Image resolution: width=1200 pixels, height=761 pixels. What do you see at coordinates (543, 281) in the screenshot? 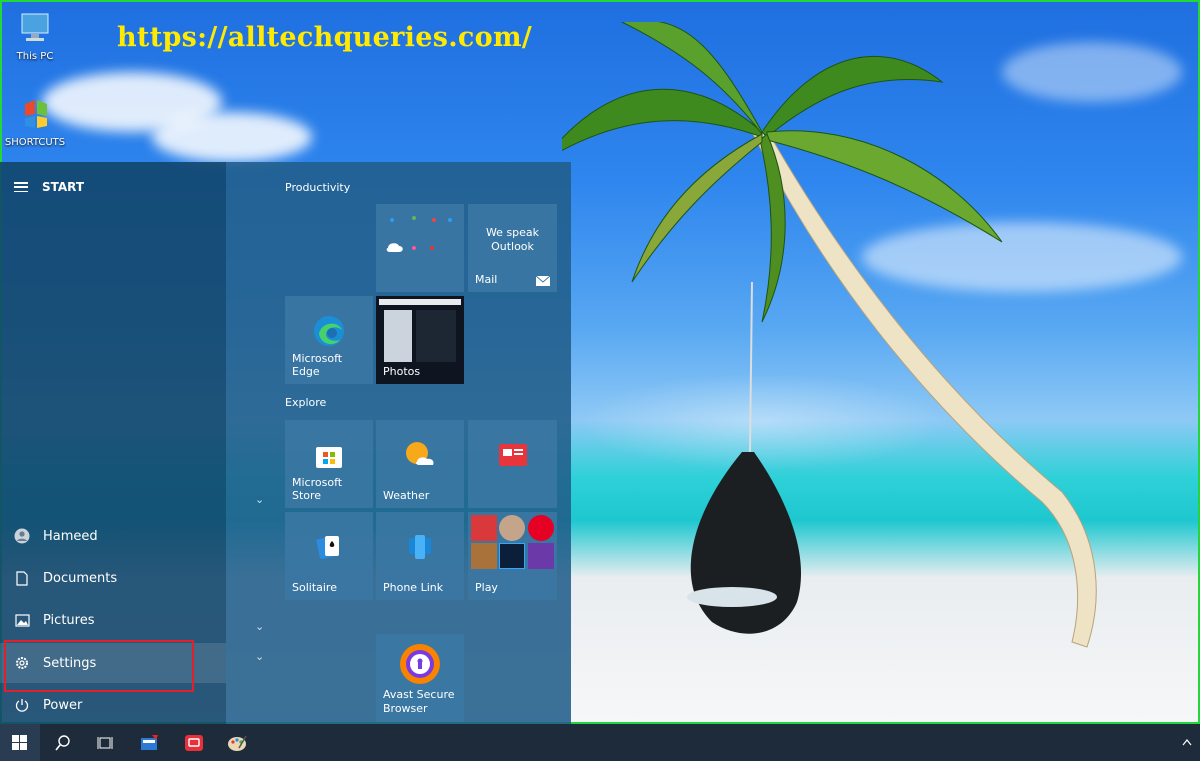
I see `mail-icon` at bounding box center [543, 281].